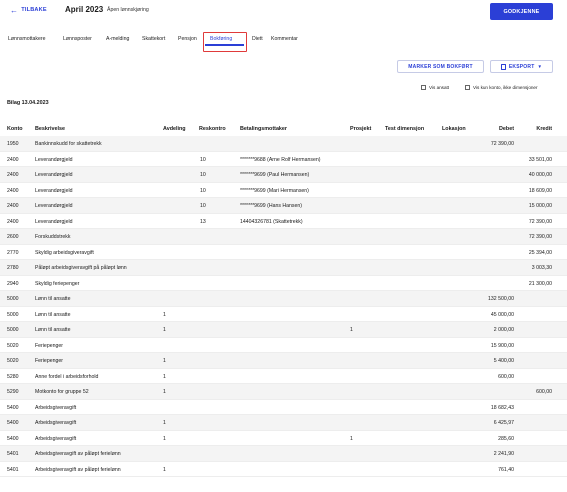 Image resolution: width=567 pixels, height=492 pixels. I want to click on payee-cell: *******9688 (Arne Rolf Hermansen), so click(280, 159).